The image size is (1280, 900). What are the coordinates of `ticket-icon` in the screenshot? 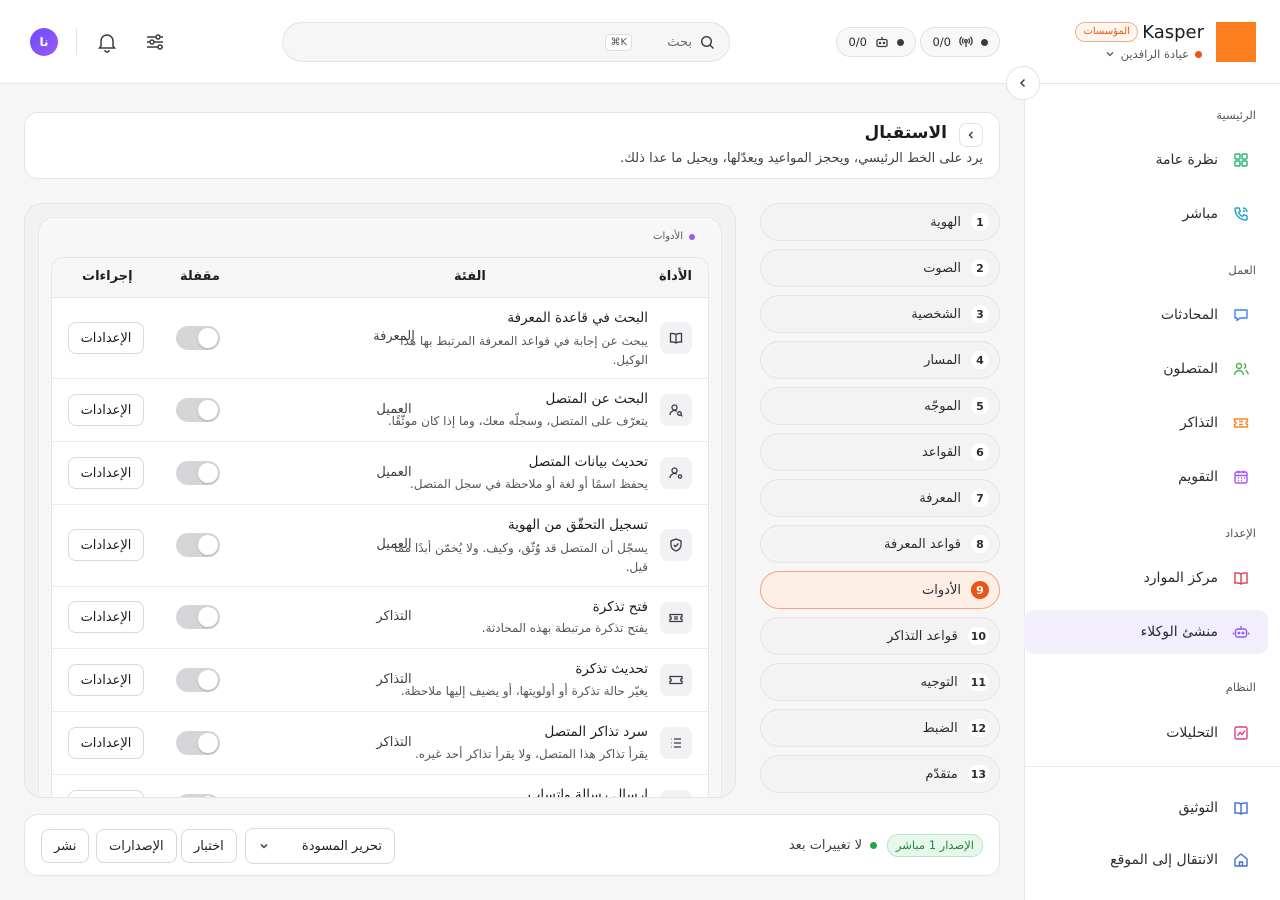 It's located at (676, 618).